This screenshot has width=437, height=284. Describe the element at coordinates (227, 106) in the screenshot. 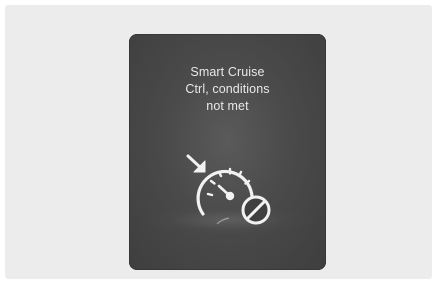

I see `warning-line-3: not met` at that location.